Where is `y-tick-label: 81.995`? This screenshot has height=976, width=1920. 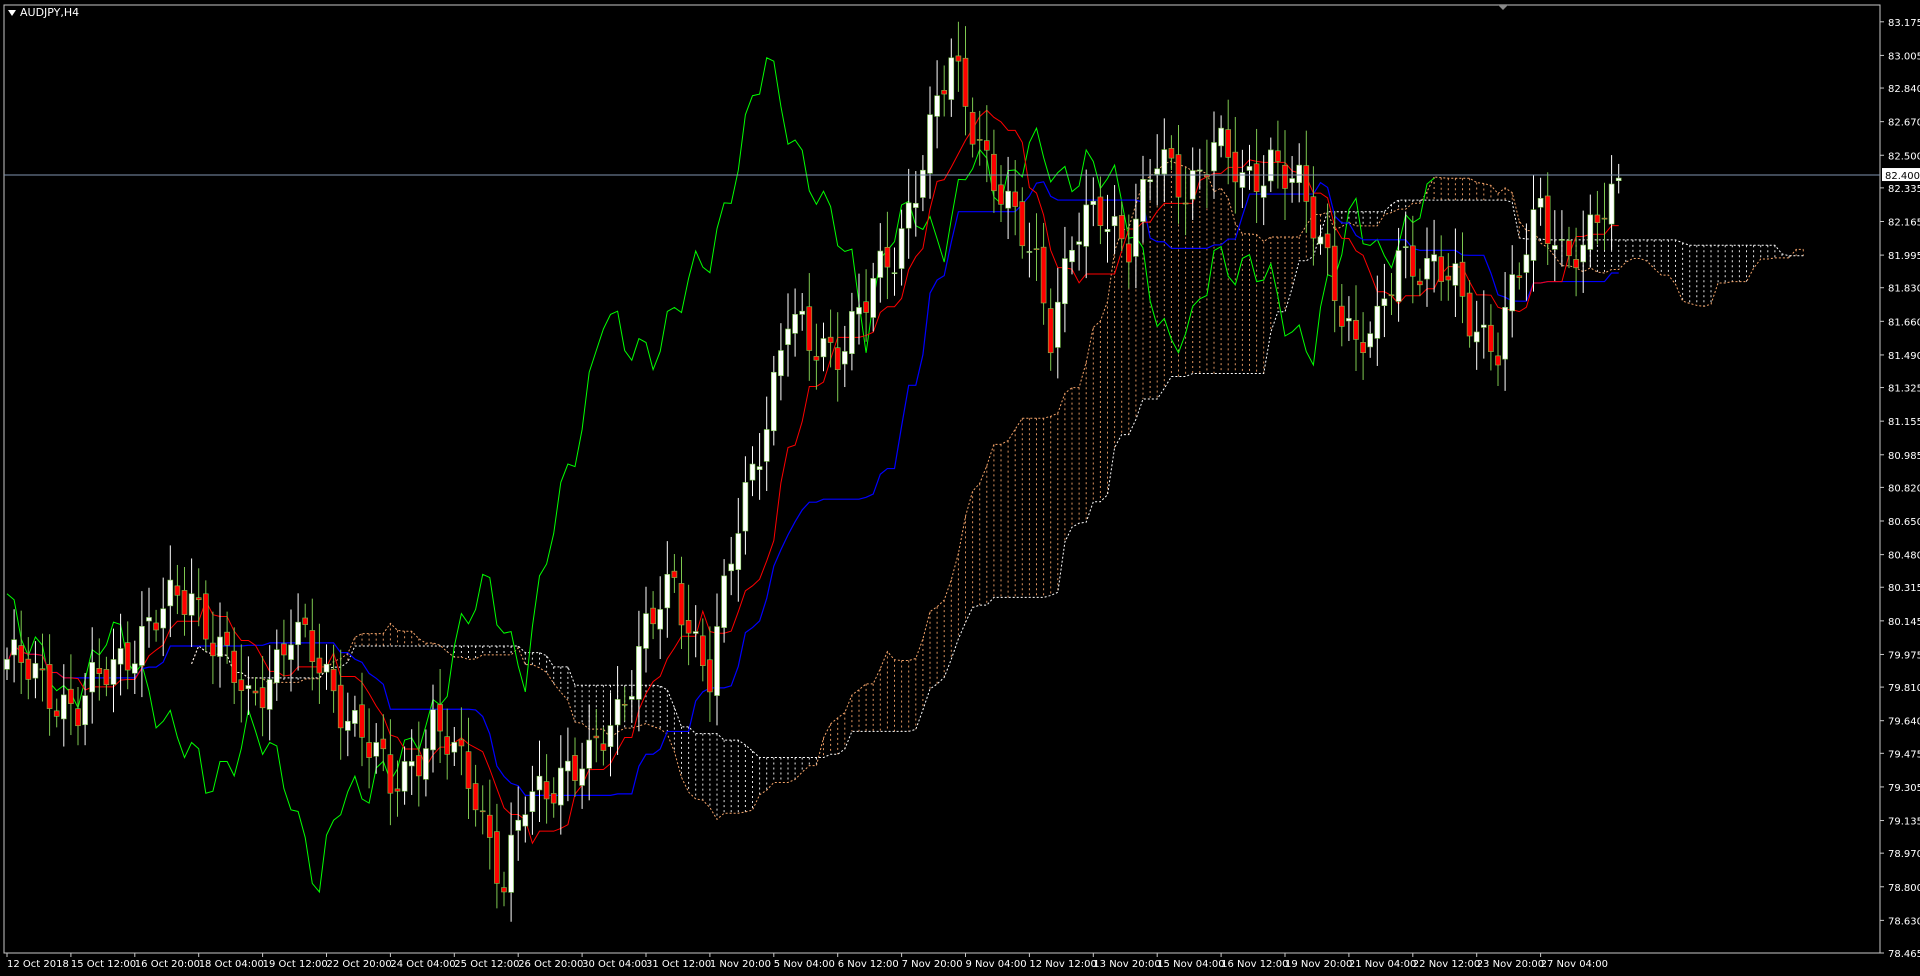
y-tick-label: 81.995 is located at coordinates (1904, 256).